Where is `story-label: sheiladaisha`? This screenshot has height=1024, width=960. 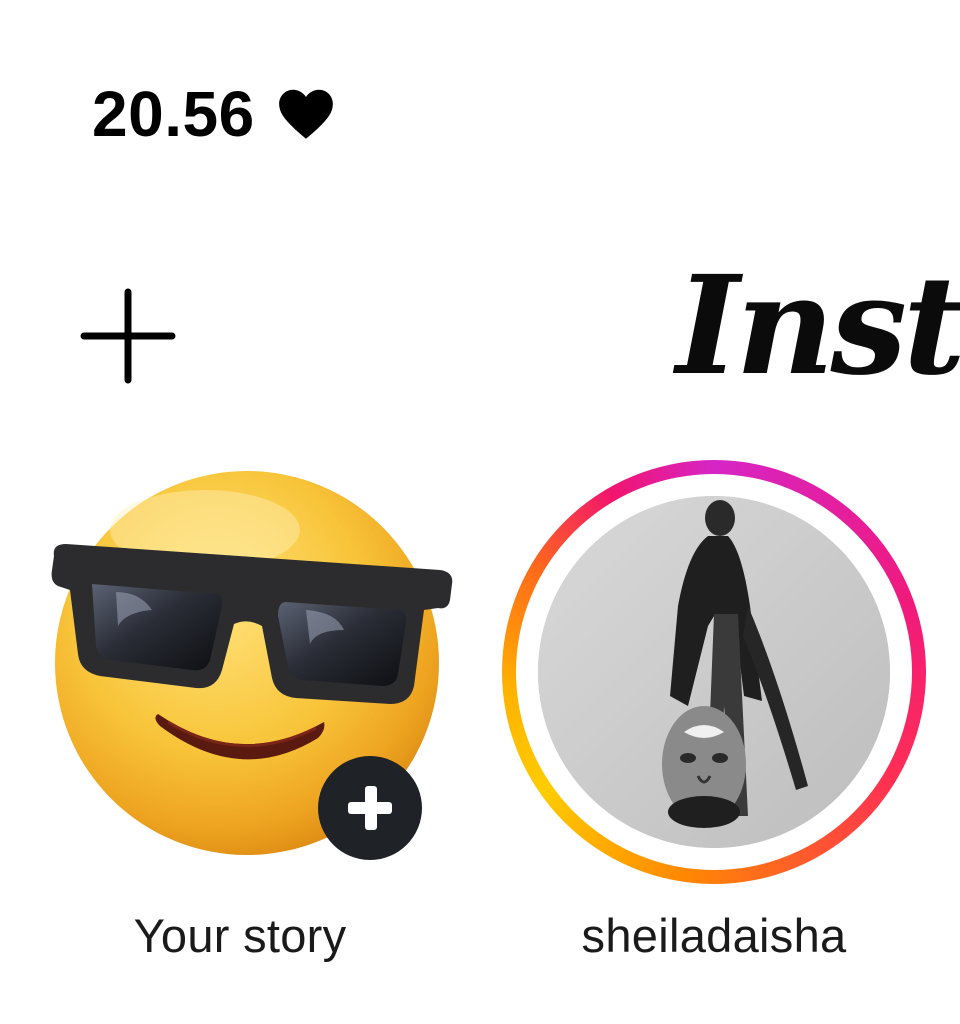
story-label: sheiladaisha is located at coordinates (714, 935).